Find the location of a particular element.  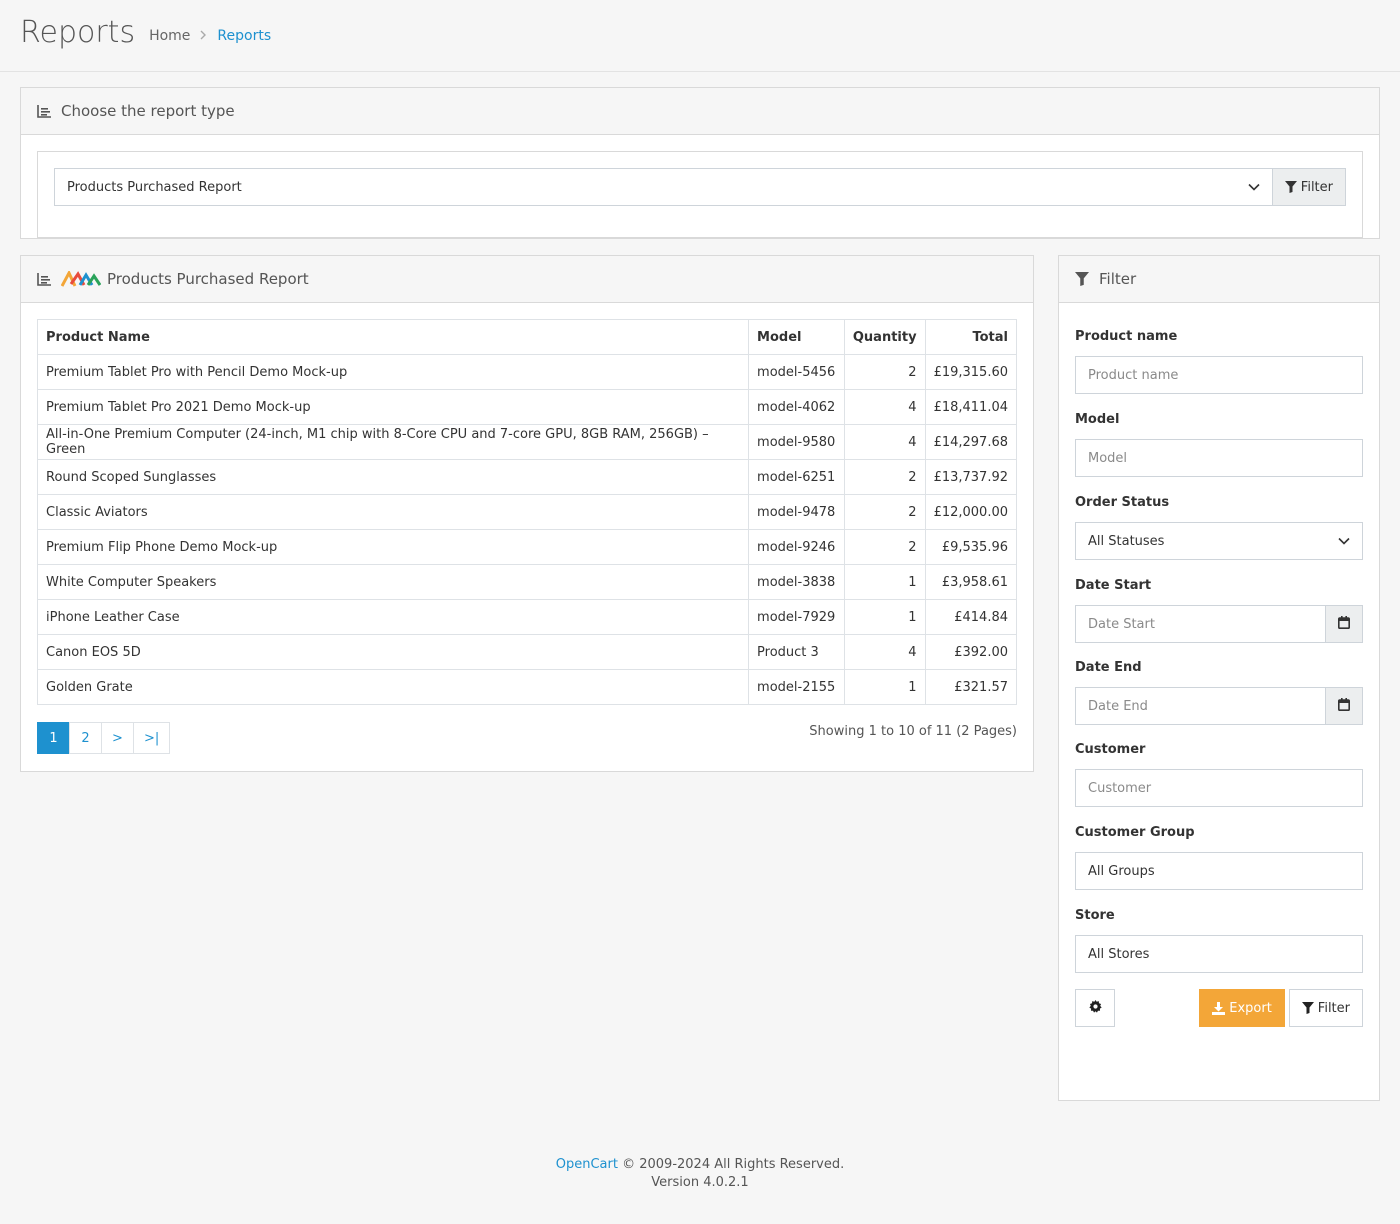

table-row: Golden Grate model-2155 1 £321.57 is located at coordinates (527, 687).